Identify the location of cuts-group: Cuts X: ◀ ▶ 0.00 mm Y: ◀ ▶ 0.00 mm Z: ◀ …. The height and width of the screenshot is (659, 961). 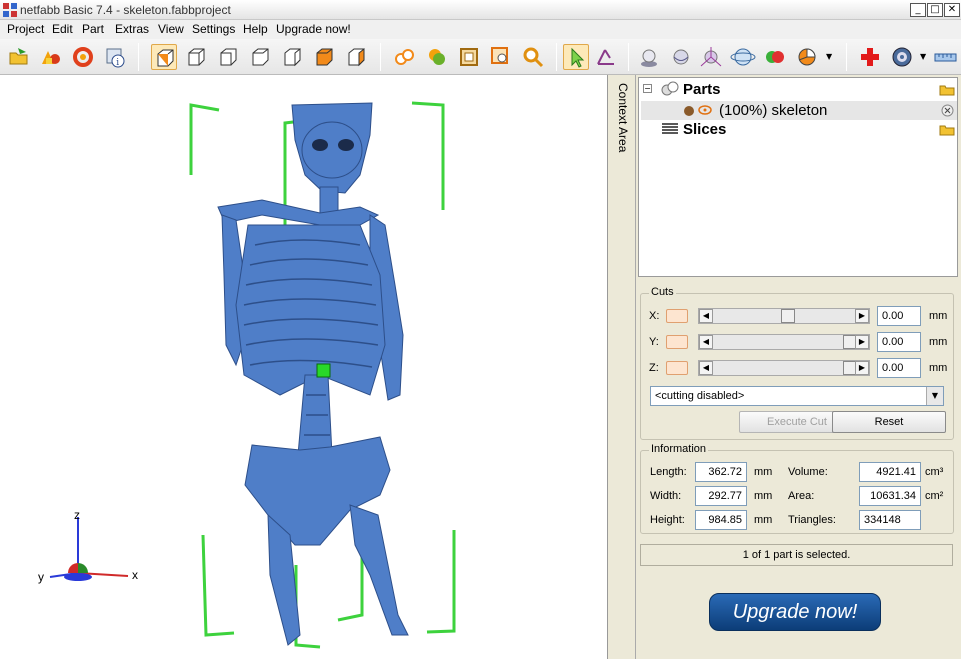
(797, 363).